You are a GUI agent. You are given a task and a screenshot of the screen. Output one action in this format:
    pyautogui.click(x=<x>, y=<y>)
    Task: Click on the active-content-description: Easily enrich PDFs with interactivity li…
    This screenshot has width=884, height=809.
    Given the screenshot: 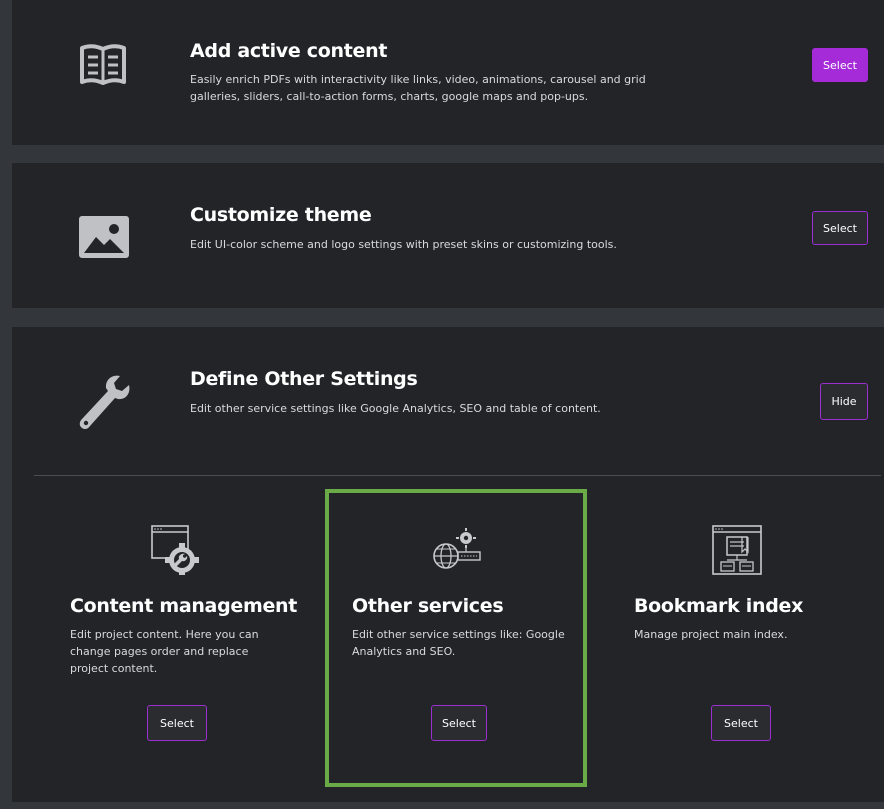 What is the action you would take?
    pyautogui.click(x=418, y=88)
    